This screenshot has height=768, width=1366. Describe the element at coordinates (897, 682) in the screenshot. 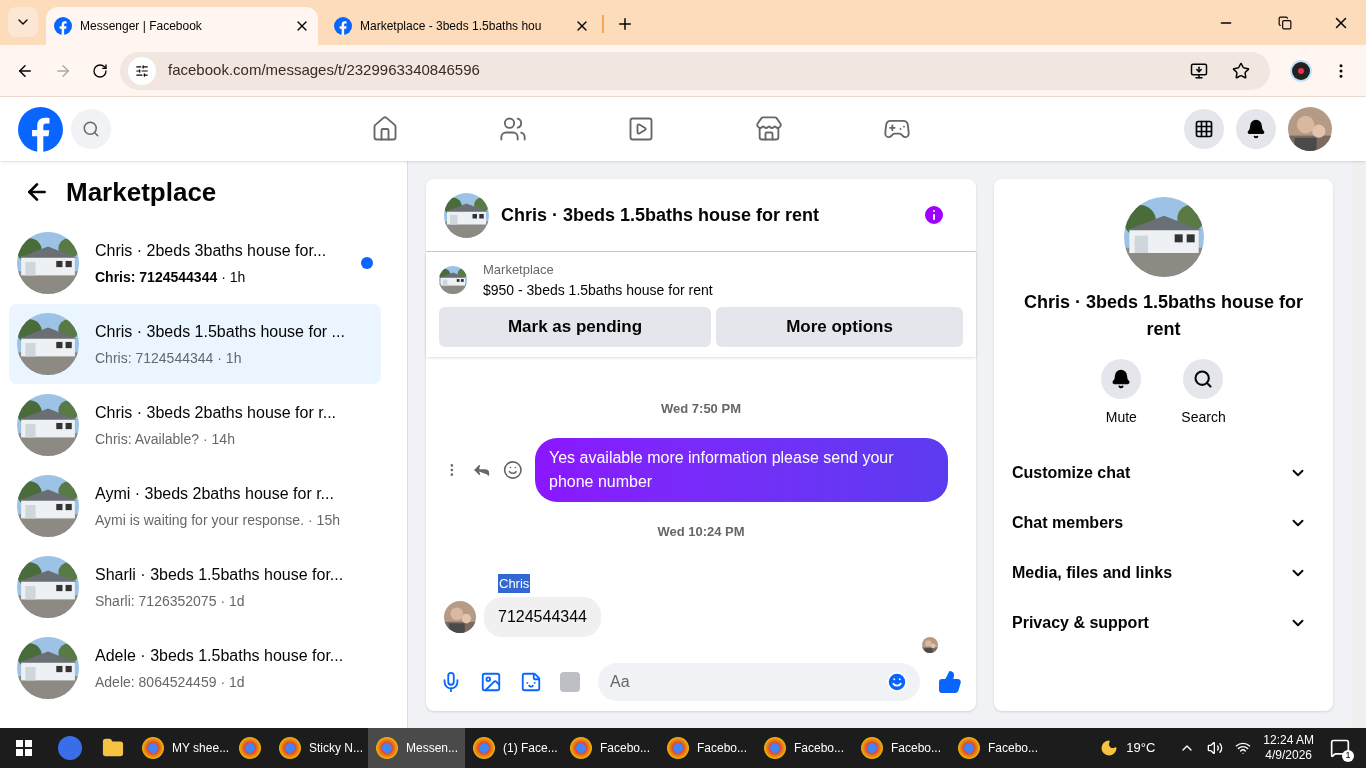

I see `emoji-icon` at that location.